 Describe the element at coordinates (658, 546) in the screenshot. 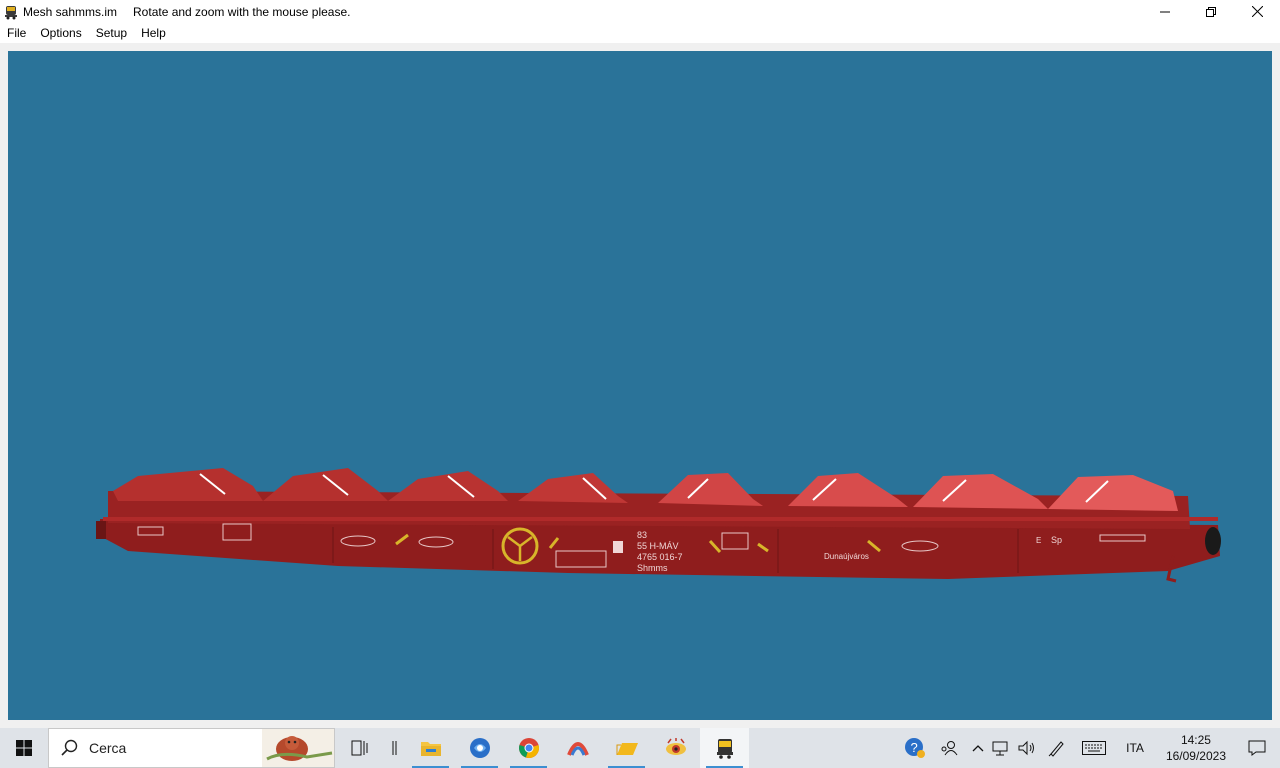

I see `marking-line2: 55 H-MÁV` at that location.